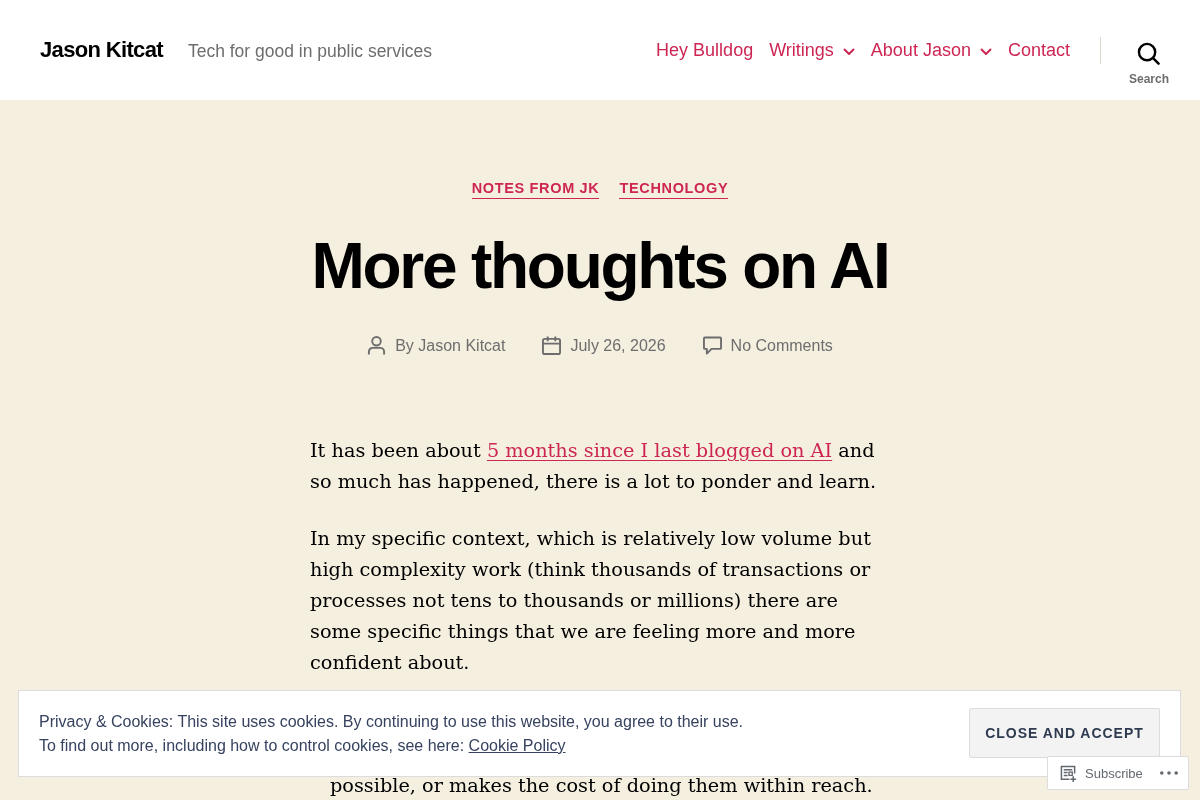  What do you see at coordinates (712, 345) in the screenshot?
I see `speech-bubble-icon` at bounding box center [712, 345].